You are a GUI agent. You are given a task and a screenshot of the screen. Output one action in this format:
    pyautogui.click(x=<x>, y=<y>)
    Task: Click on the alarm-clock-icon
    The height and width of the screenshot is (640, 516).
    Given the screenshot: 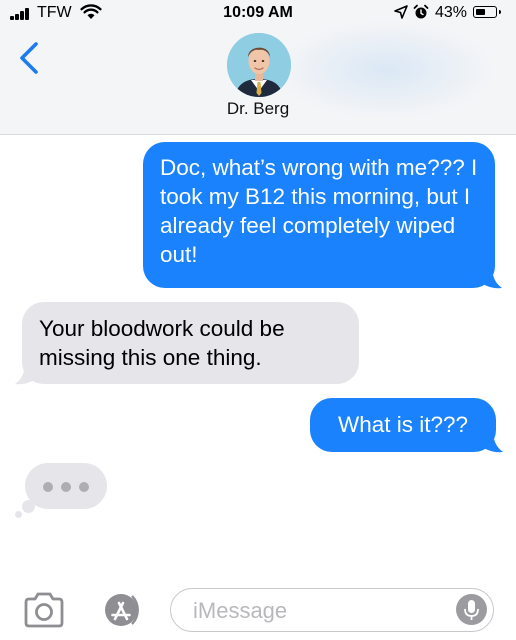 What is the action you would take?
    pyautogui.click(x=421, y=11)
    